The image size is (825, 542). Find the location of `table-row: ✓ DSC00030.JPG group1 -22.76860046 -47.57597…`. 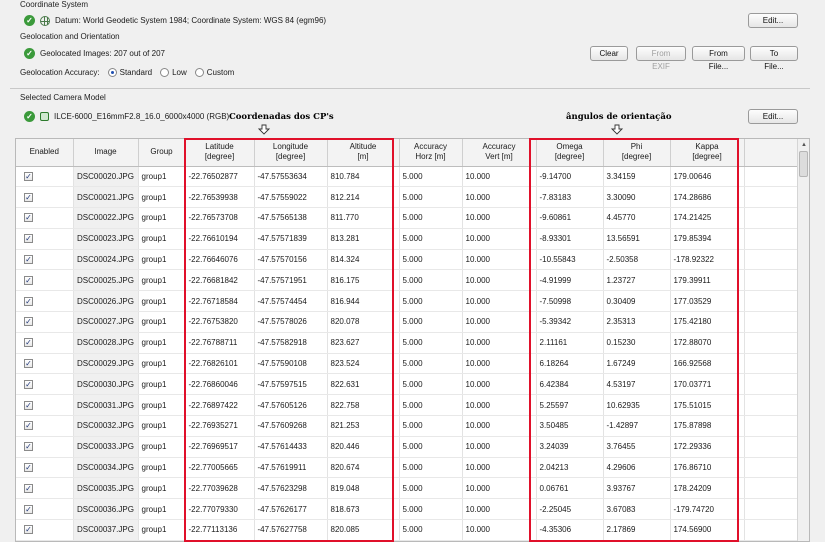

table-row: ✓ DSC00030.JPG group1 -22.76860046 -47.57597… is located at coordinates (408, 384).